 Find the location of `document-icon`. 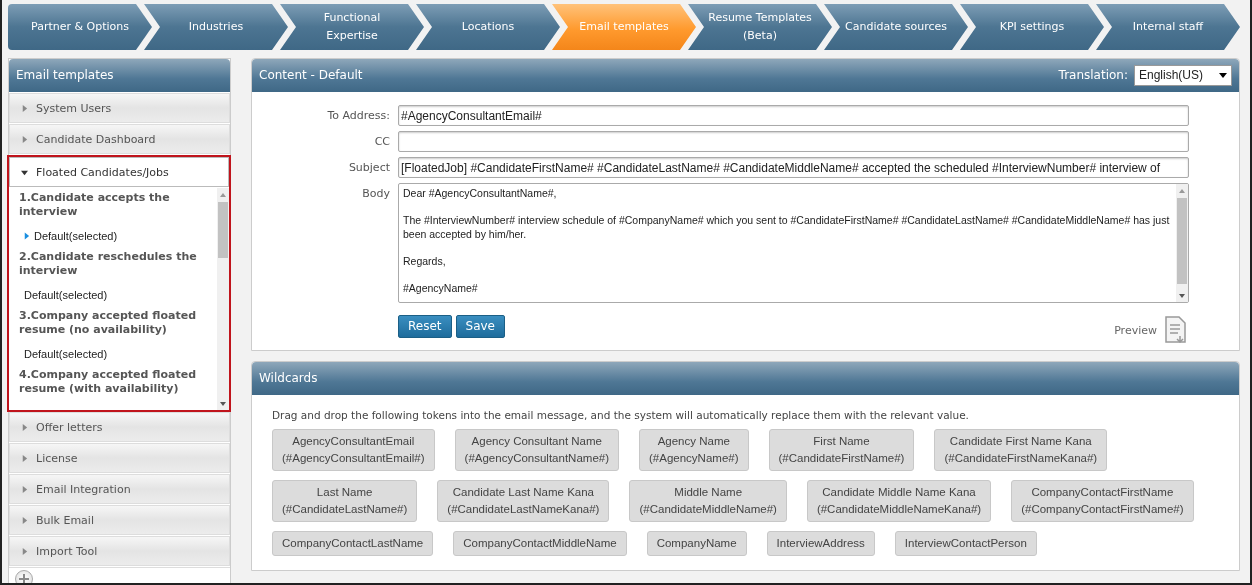

document-icon is located at coordinates (1176, 330).